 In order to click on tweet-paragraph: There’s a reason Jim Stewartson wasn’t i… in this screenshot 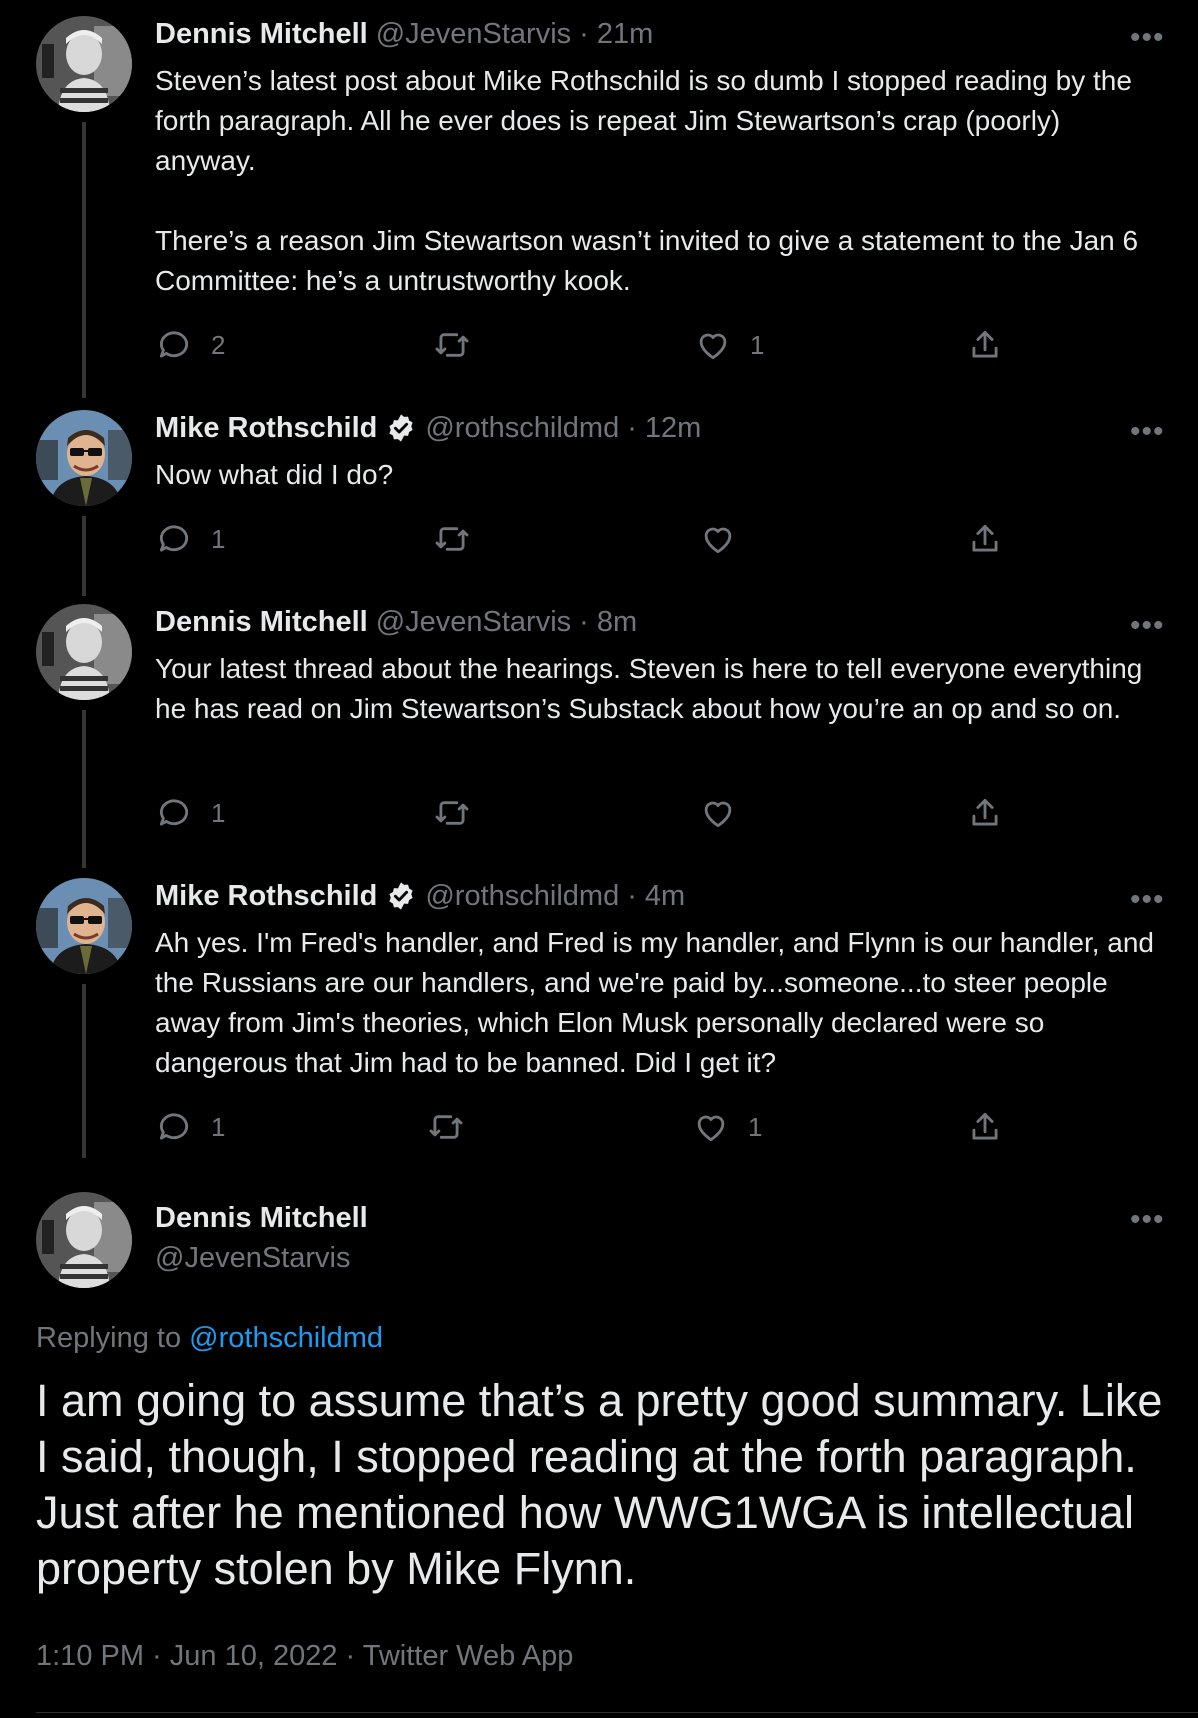, I will do `click(647, 260)`.